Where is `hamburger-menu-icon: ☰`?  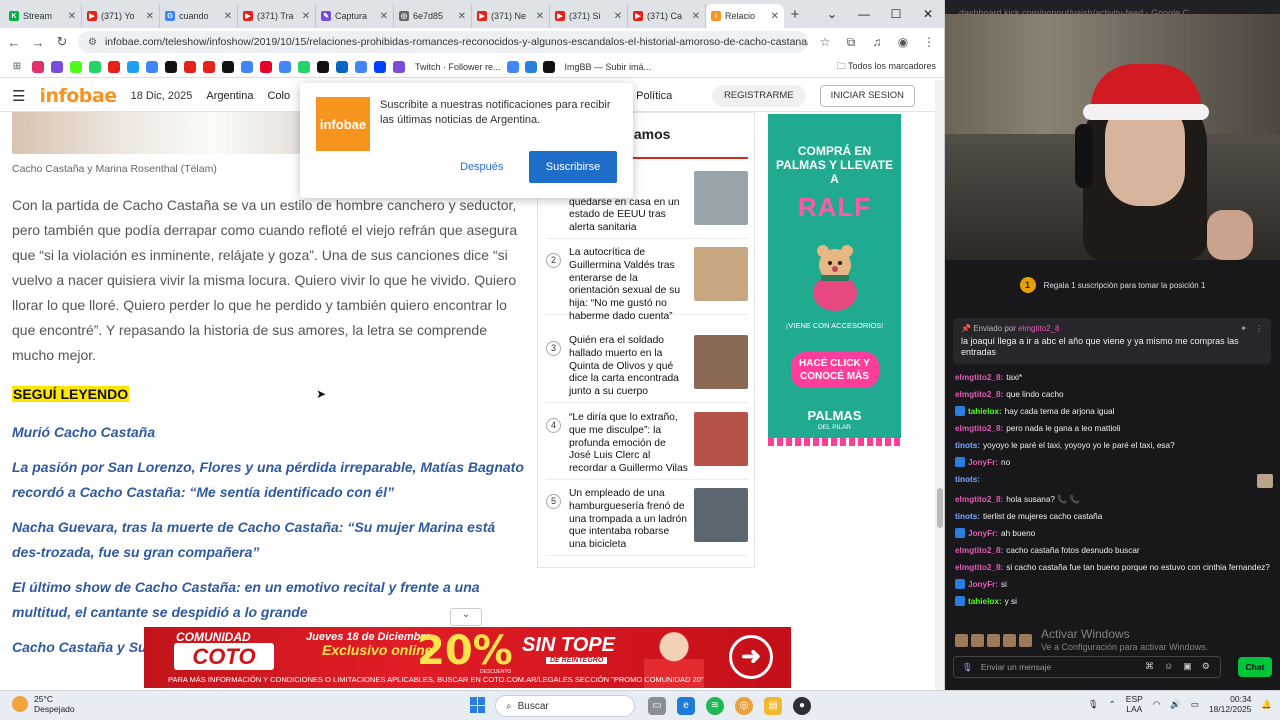 hamburger-menu-icon: ☰ is located at coordinates (18, 96).